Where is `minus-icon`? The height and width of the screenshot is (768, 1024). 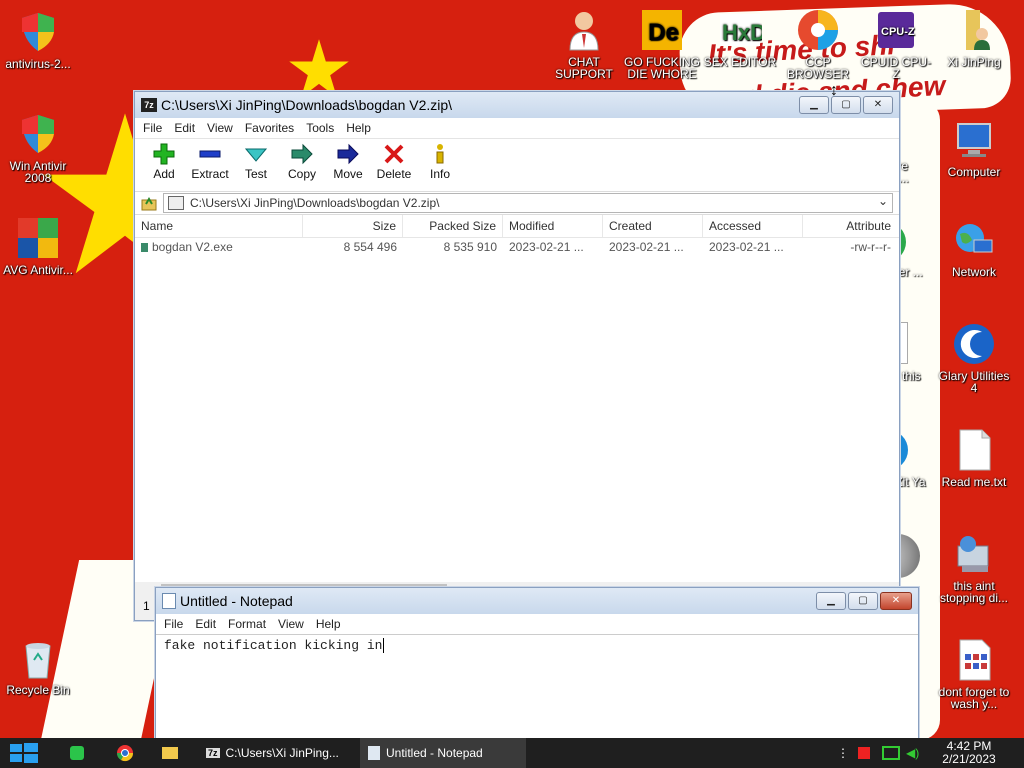
minus-icon is located at coordinates (210, 154).